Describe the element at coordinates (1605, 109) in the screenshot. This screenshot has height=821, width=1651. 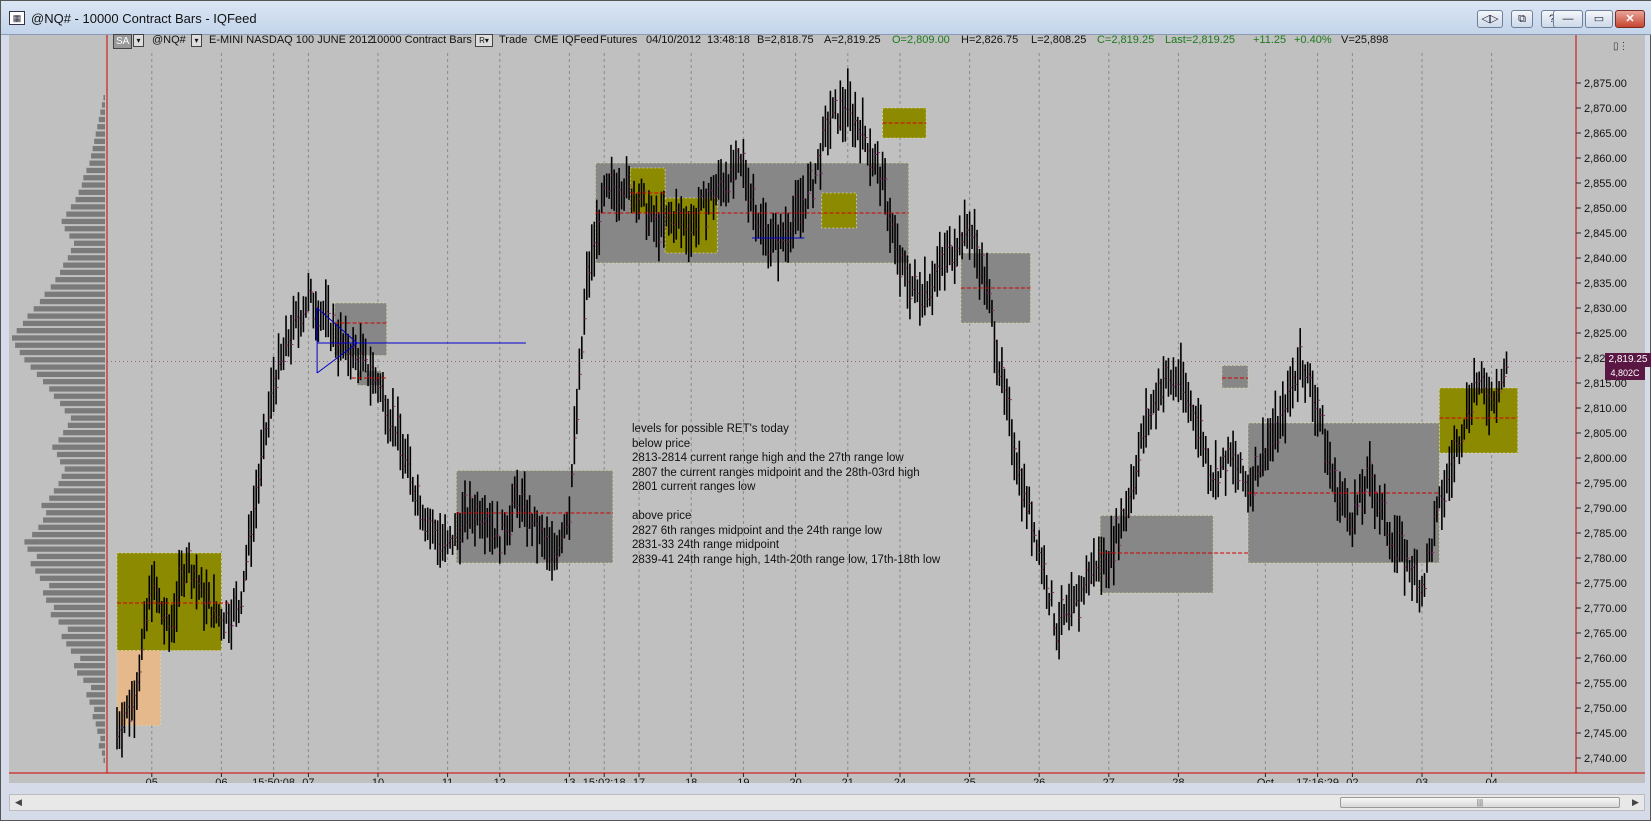
I see `y-axis-label: 2,870.00` at that location.